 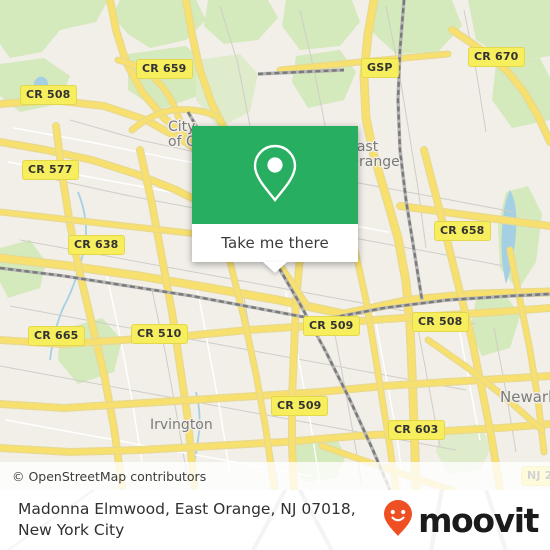 What do you see at coordinates (96, 245) in the screenshot?
I see `shield-cr-638: CR 638` at bounding box center [96, 245].